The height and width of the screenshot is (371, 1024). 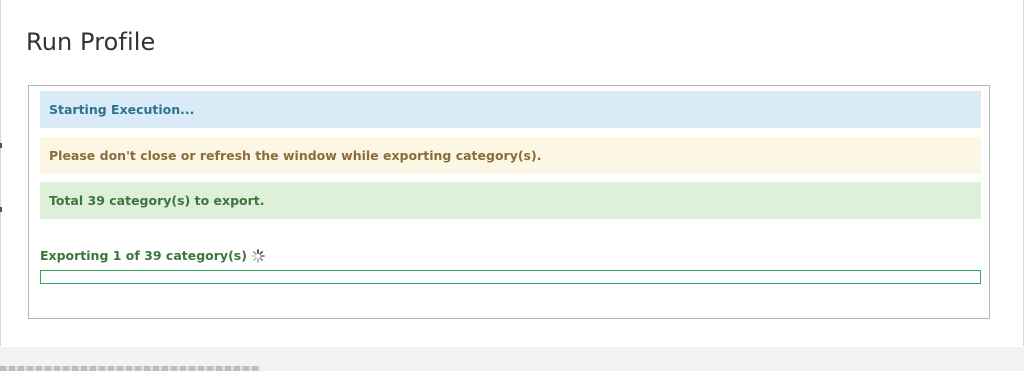 I want to click on progress-label: Exporting 1 of 39 category(s), so click(x=143, y=255).